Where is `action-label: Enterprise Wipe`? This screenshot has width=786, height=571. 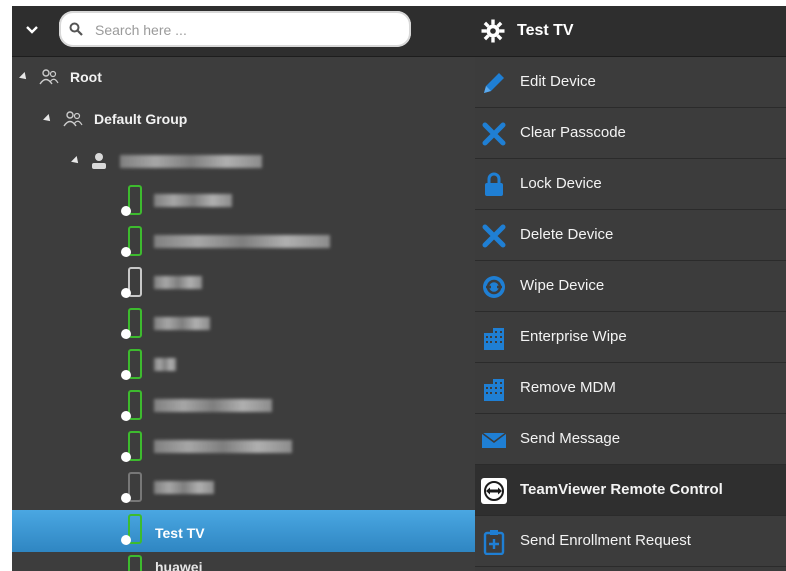 action-label: Enterprise Wipe is located at coordinates (573, 336).